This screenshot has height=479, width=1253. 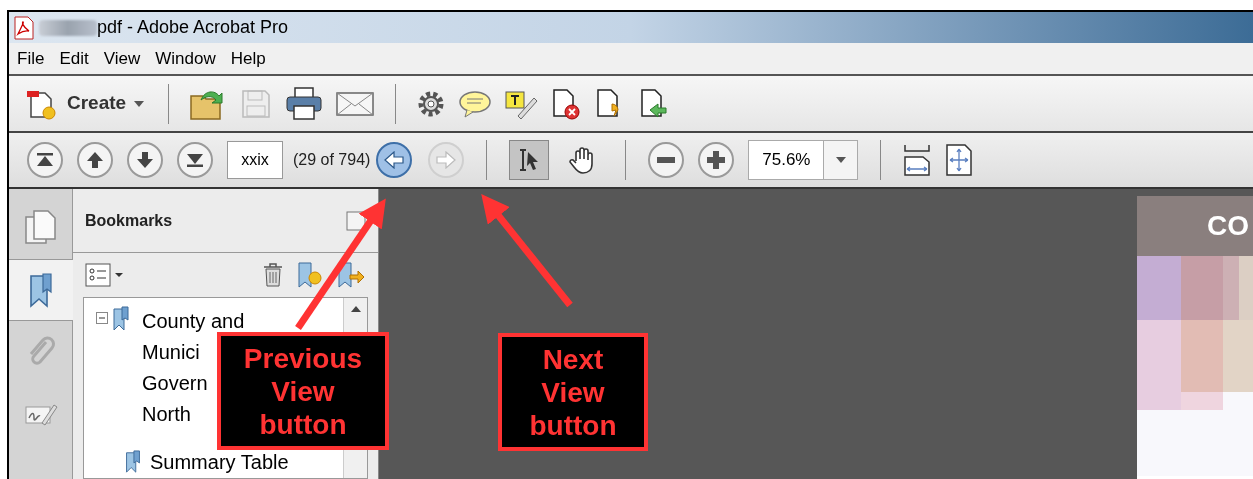 I want to click on select-tool-button, so click(x=529, y=160).